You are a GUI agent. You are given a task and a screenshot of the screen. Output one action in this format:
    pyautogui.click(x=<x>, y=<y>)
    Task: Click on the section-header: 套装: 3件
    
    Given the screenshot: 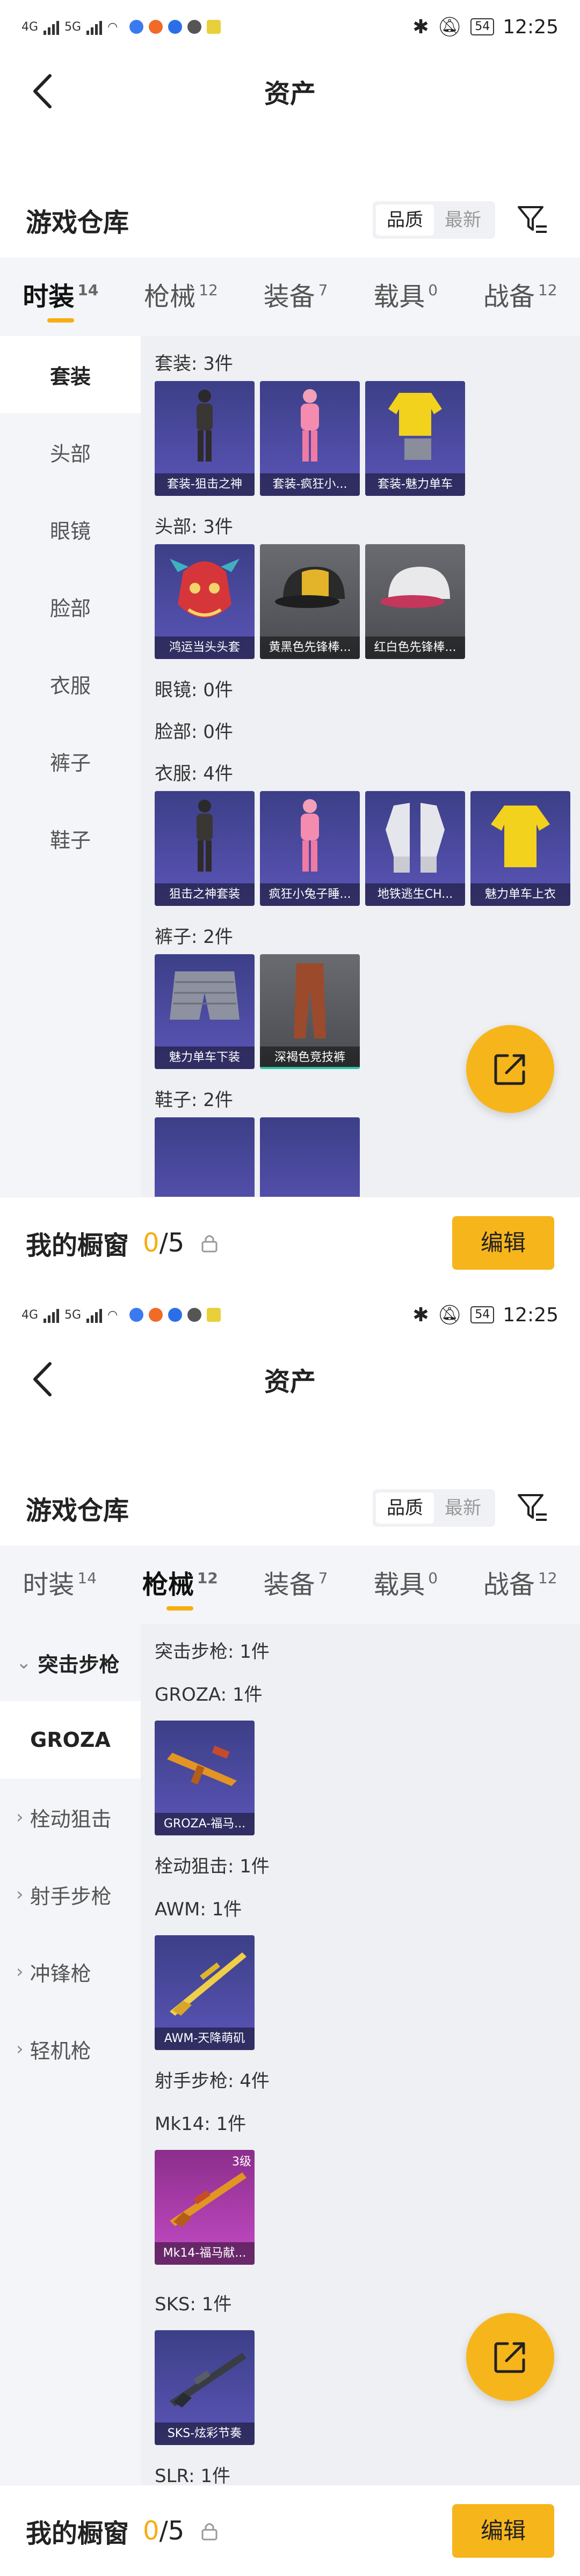 What is the action you would take?
    pyautogui.click(x=194, y=364)
    